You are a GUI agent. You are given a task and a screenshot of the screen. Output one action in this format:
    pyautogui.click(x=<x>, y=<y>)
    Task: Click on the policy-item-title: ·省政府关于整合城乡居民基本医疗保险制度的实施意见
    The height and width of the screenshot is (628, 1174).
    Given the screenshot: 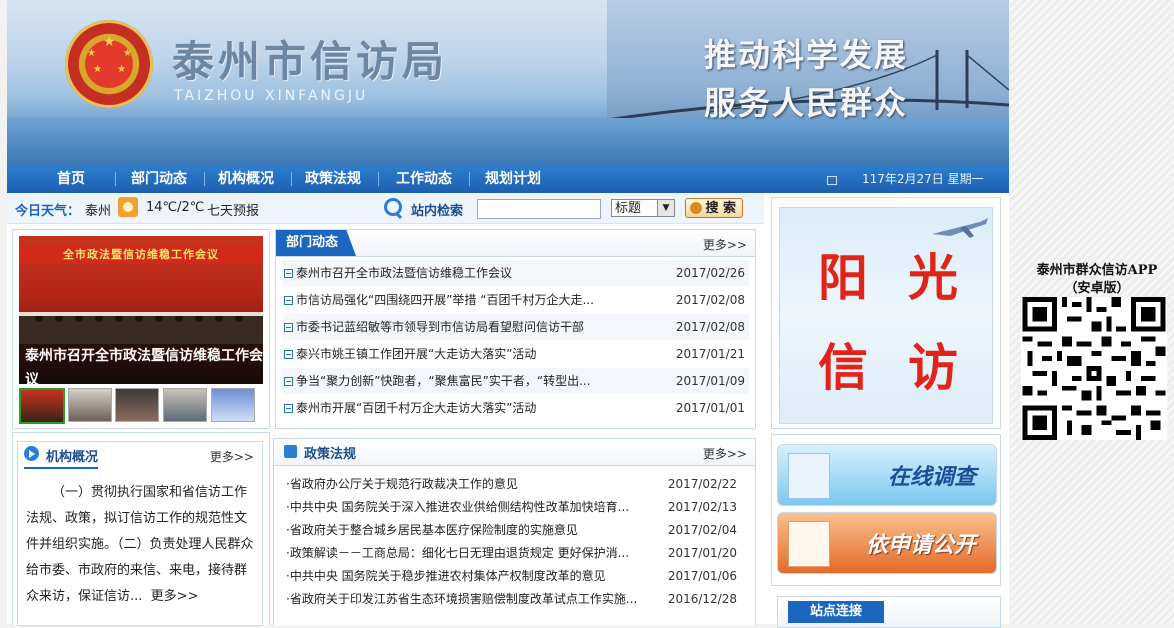 What is the action you would take?
    pyautogui.click(x=432, y=530)
    